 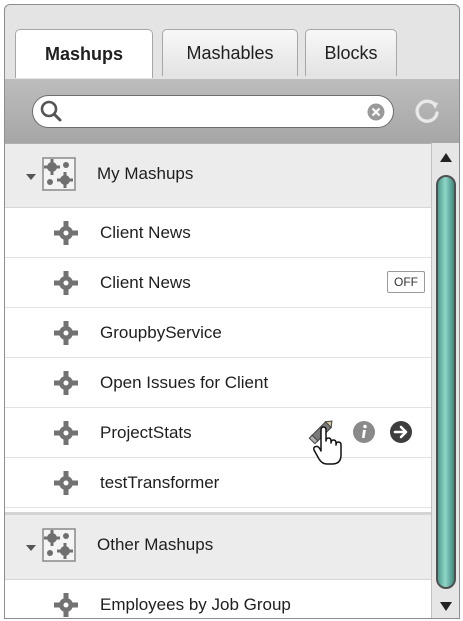 What do you see at coordinates (146, 432) in the screenshot?
I see `item-label: ProjectStats` at bounding box center [146, 432].